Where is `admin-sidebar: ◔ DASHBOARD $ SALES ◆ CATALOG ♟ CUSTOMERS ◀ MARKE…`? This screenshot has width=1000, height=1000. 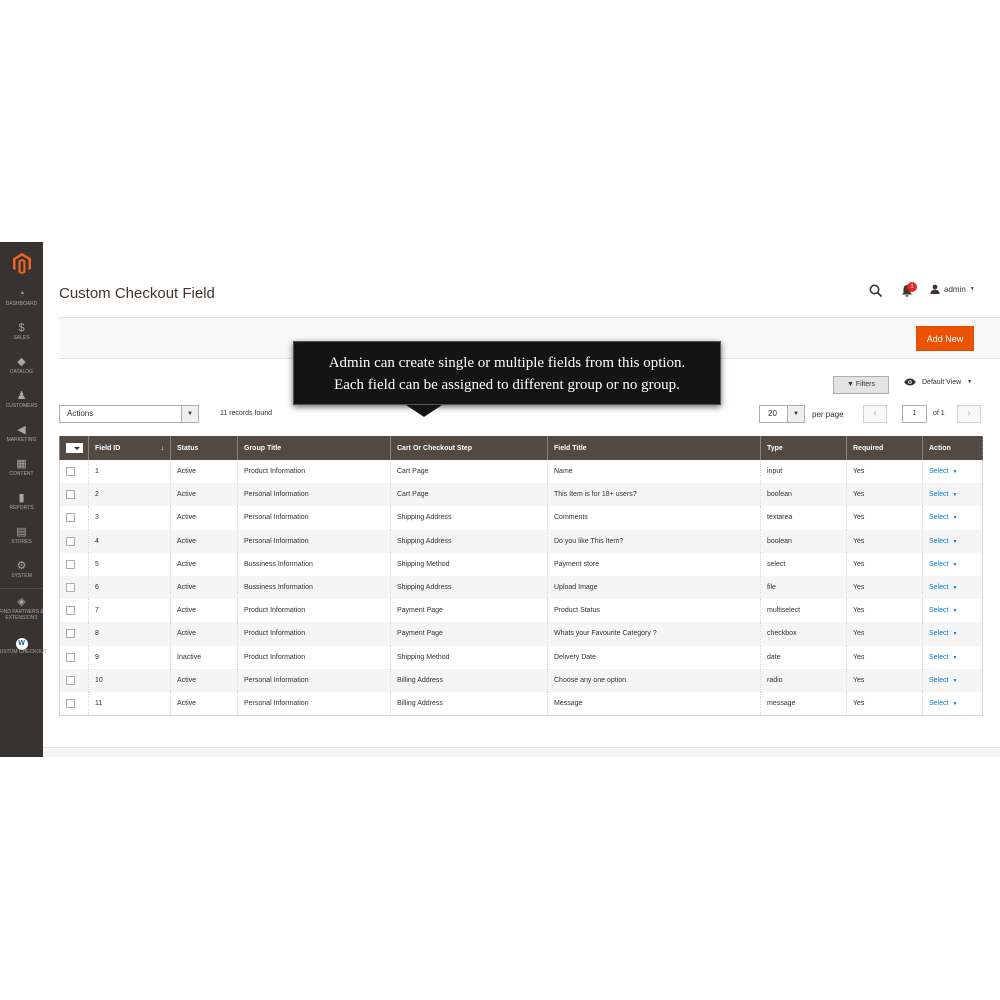
admin-sidebar: ◔ DASHBOARD $ SALES ◆ CATALOG ♟ CUSTOMERS ◀ MARKE… is located at coordinates (23, 499).